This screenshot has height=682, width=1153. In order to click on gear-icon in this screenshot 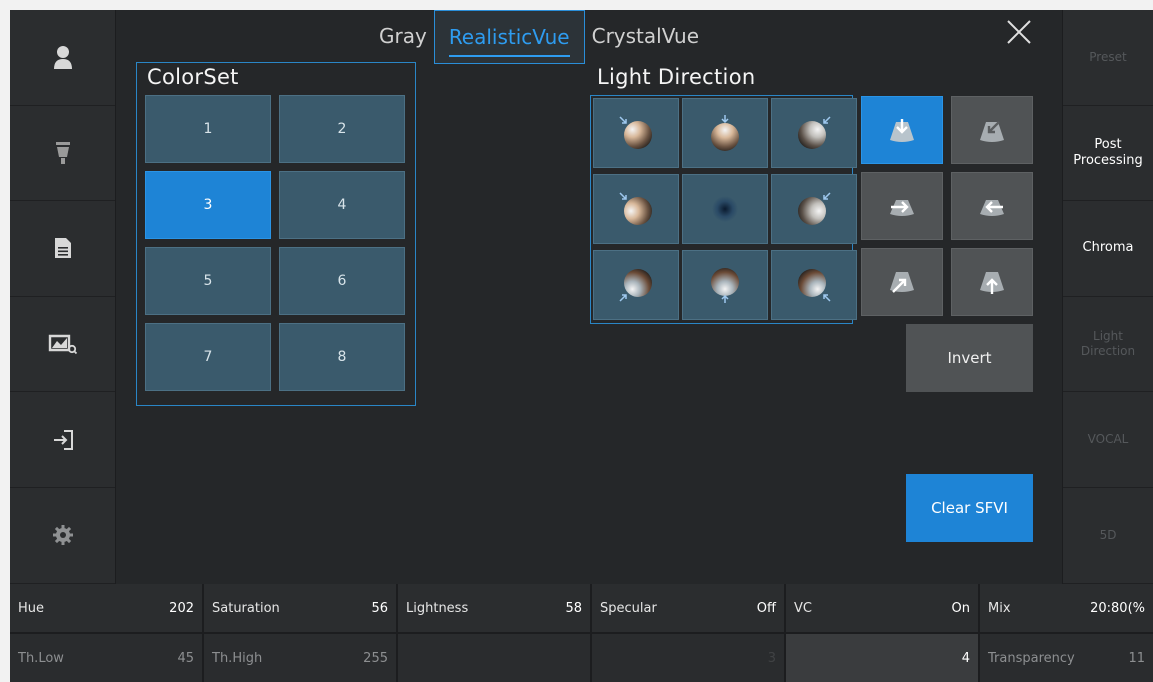, I will do `click(62, 535)`.